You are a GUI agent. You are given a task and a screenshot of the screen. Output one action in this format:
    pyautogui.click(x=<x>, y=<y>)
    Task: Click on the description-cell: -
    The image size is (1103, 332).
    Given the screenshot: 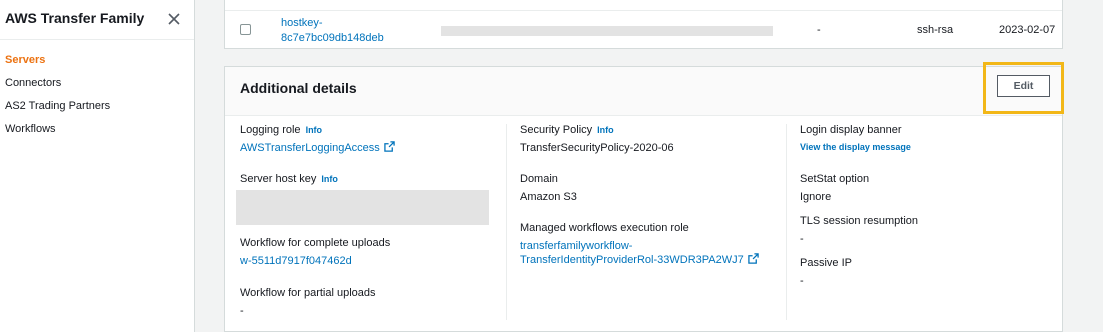 What is the action you would take?
    pyautogui.click(x=819, y=30)
    